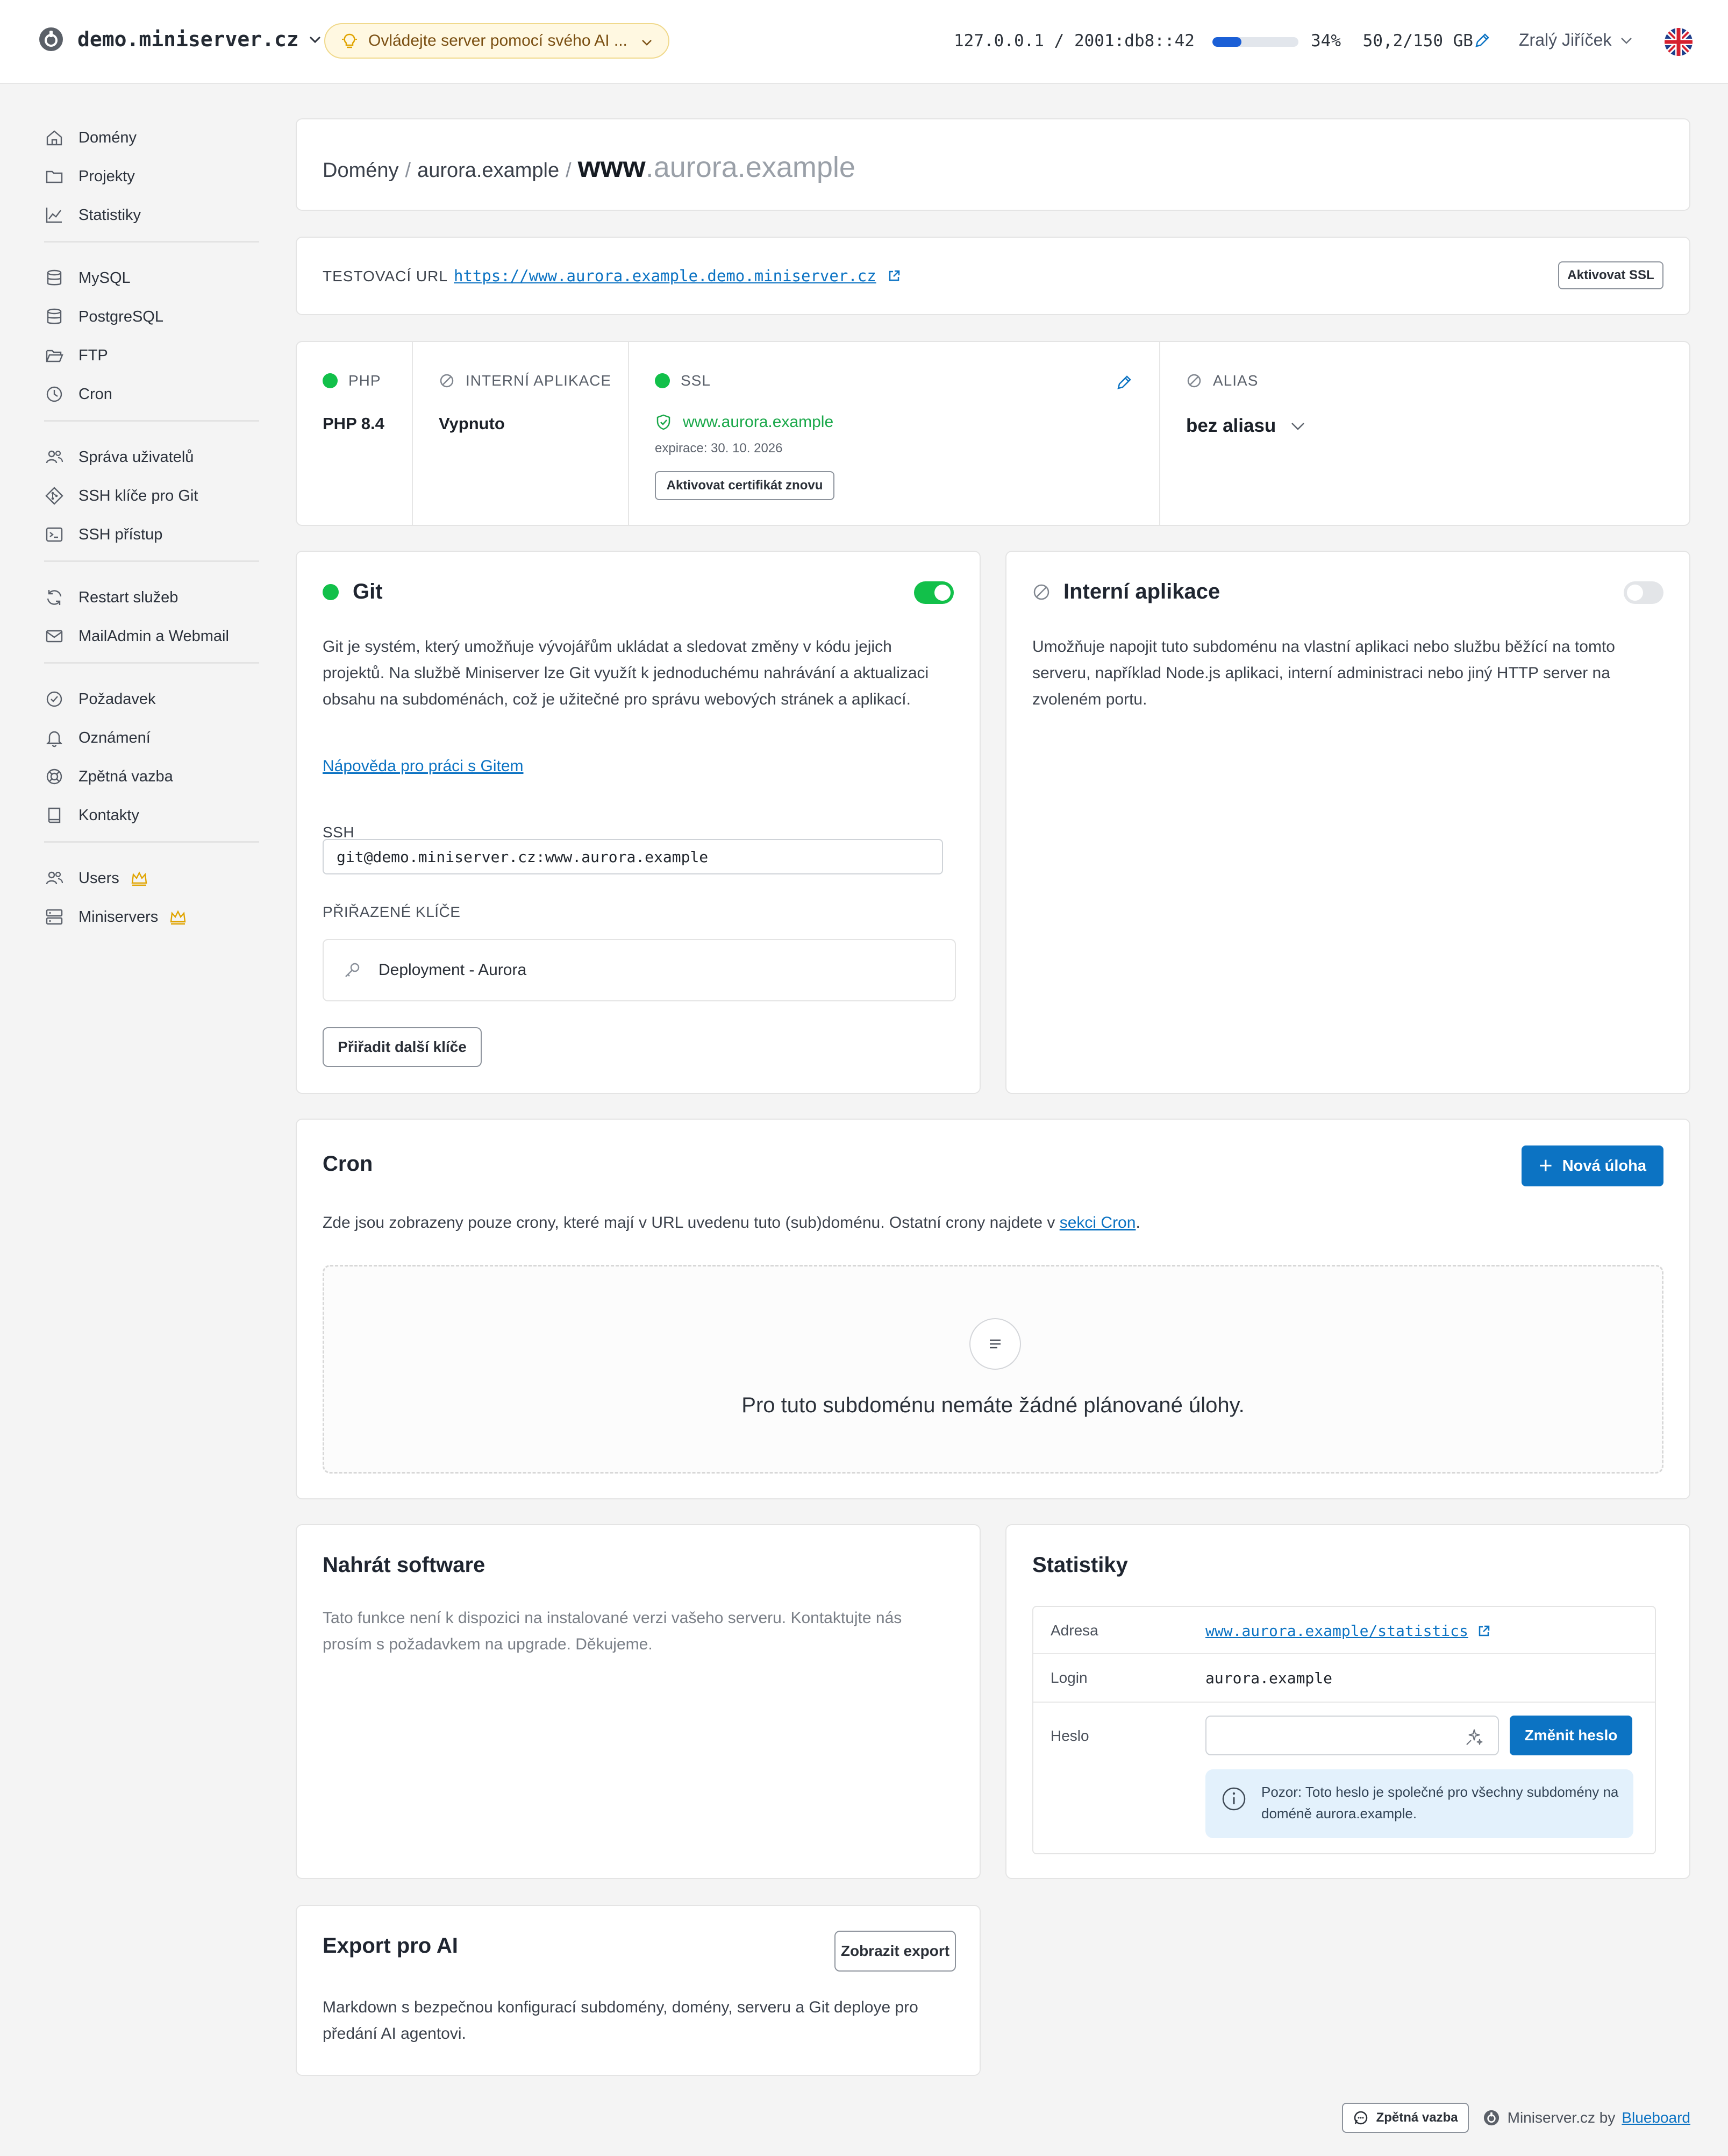  I want to click on cron-section-link: sekci Cron, so click(1098, 1223).